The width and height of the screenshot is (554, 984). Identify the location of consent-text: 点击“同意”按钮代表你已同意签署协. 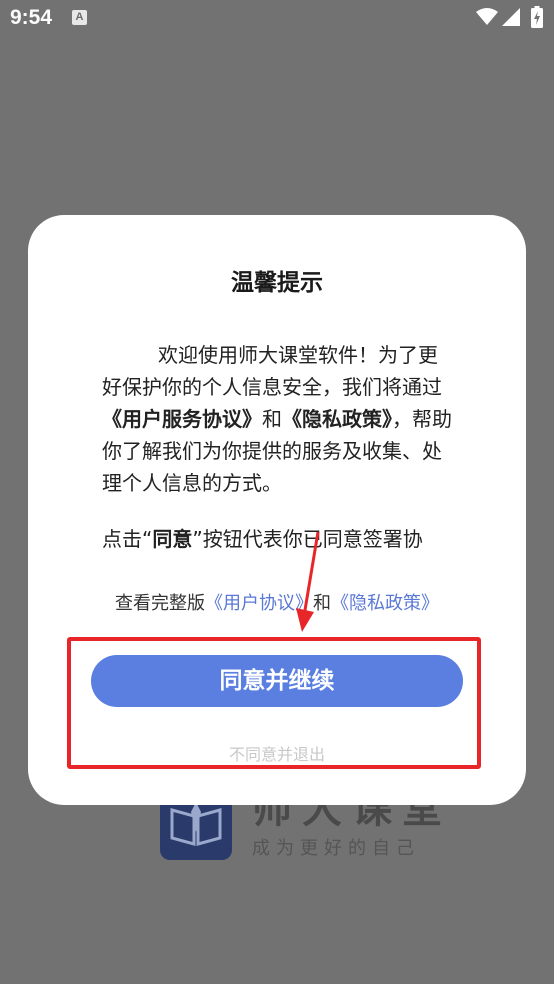
(287, 539).